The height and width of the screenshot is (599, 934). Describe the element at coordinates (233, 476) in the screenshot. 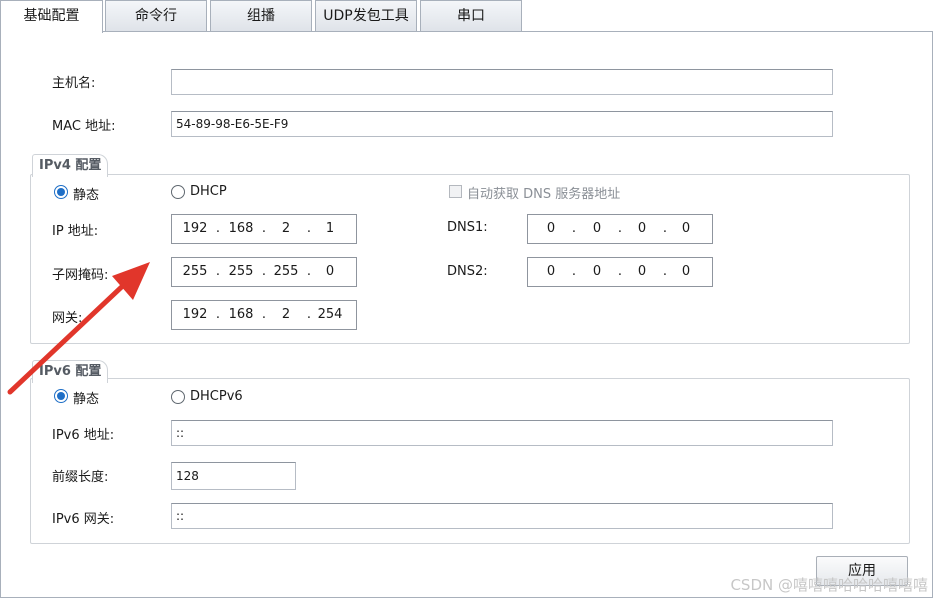

I see `prefix-length-input: 128` at that location.